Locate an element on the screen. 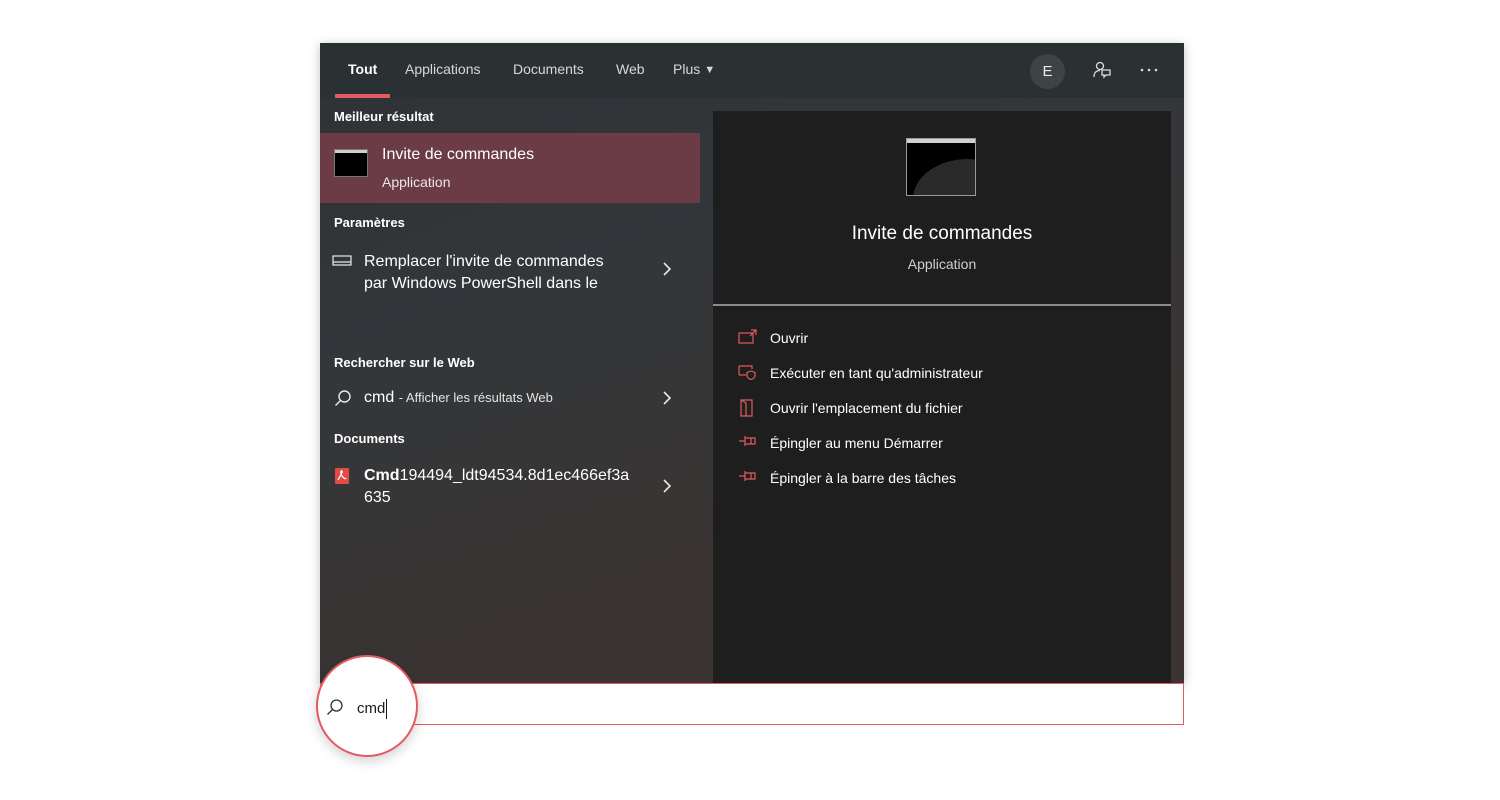 The image size is (1500, 800). search-box-magnified: cmd is located at coordinates (367, 706).